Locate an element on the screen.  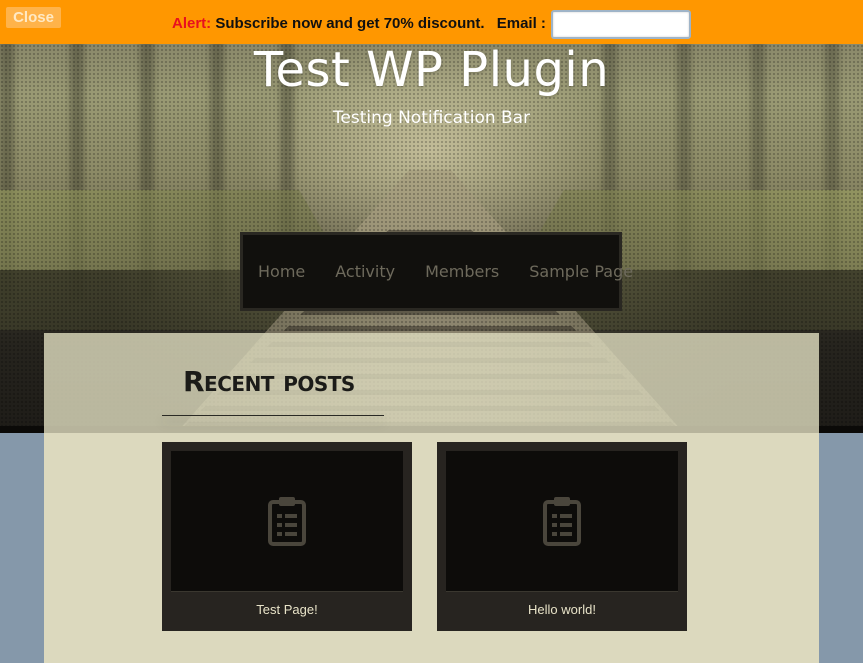
main-navigation: Home Activity Members Sample Page is located at coordinates (436, 271).